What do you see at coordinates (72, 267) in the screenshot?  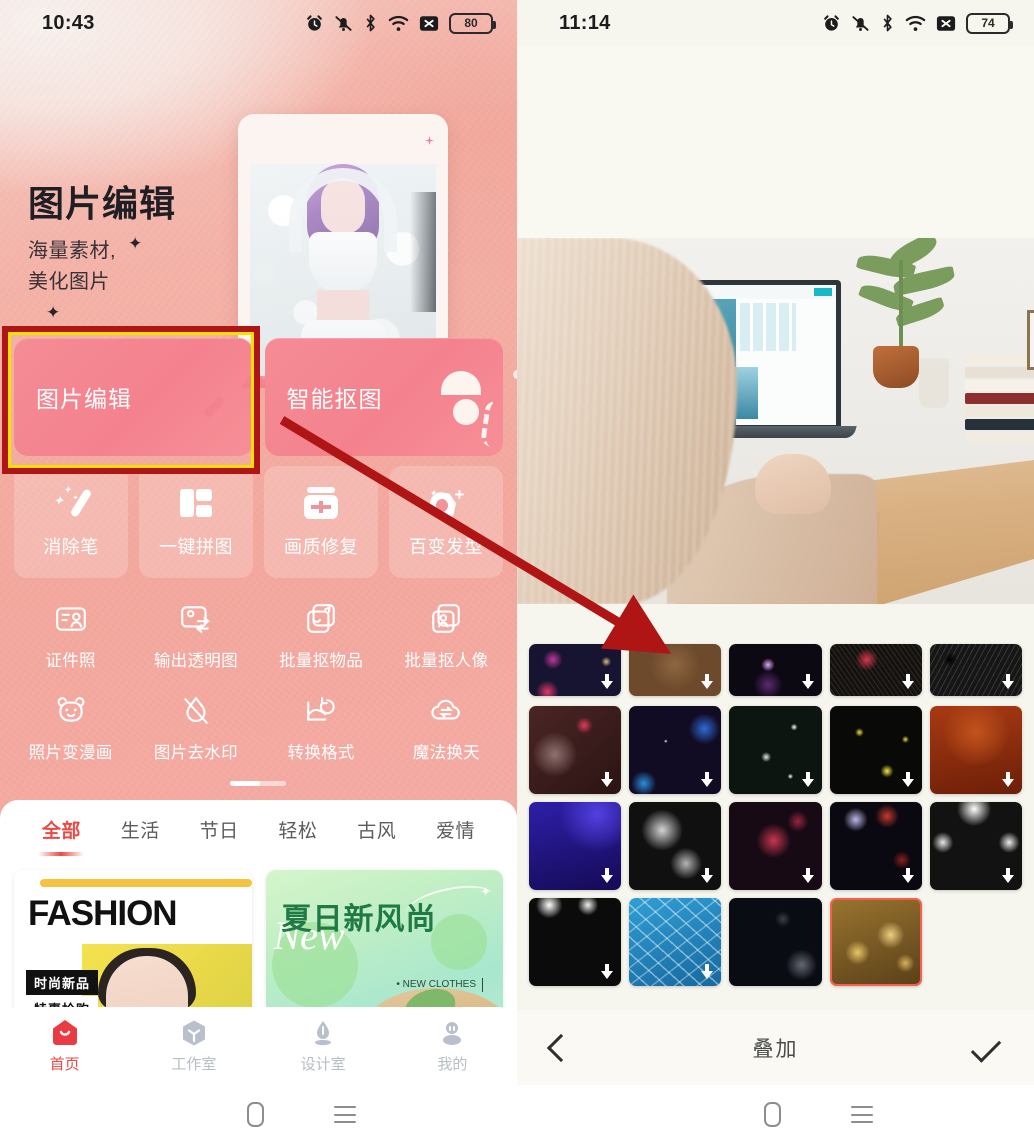 I see `hero-subtitle: 海量素材, 美化图片` at bounding box center [72, 267].